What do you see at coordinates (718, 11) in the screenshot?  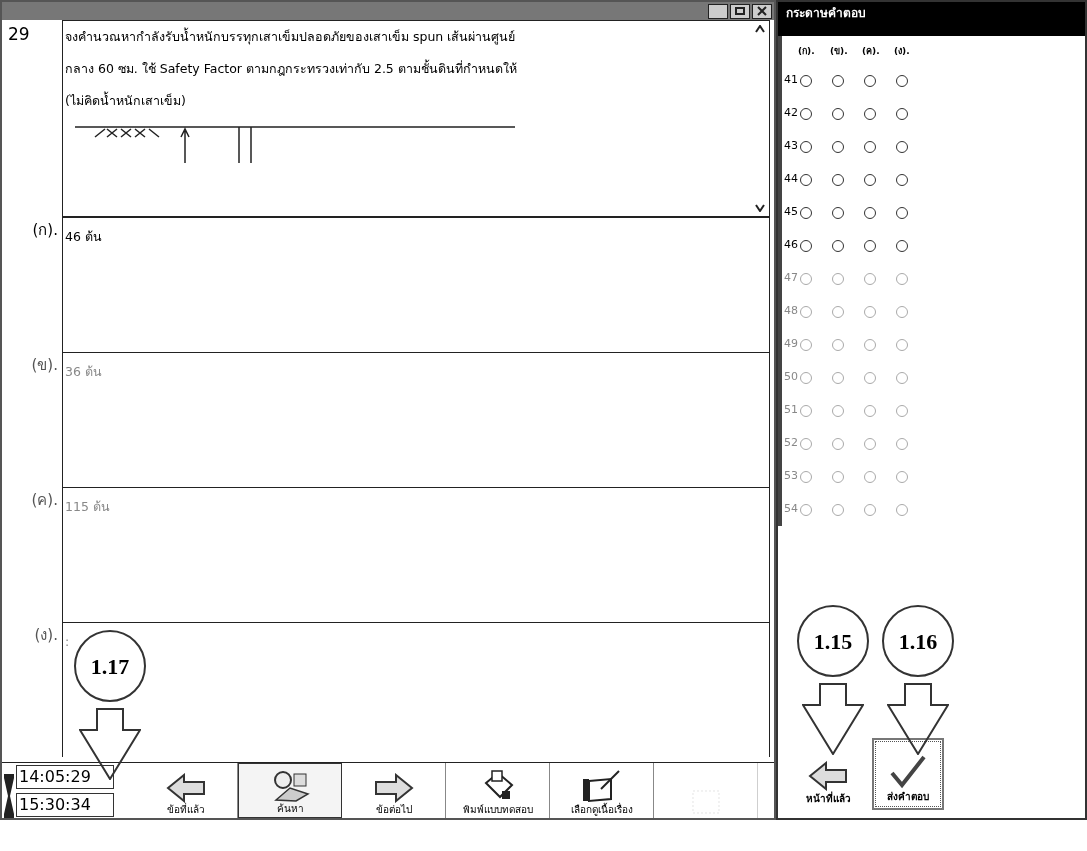 I see `minimize-icon` at bounding box center [718, 11].